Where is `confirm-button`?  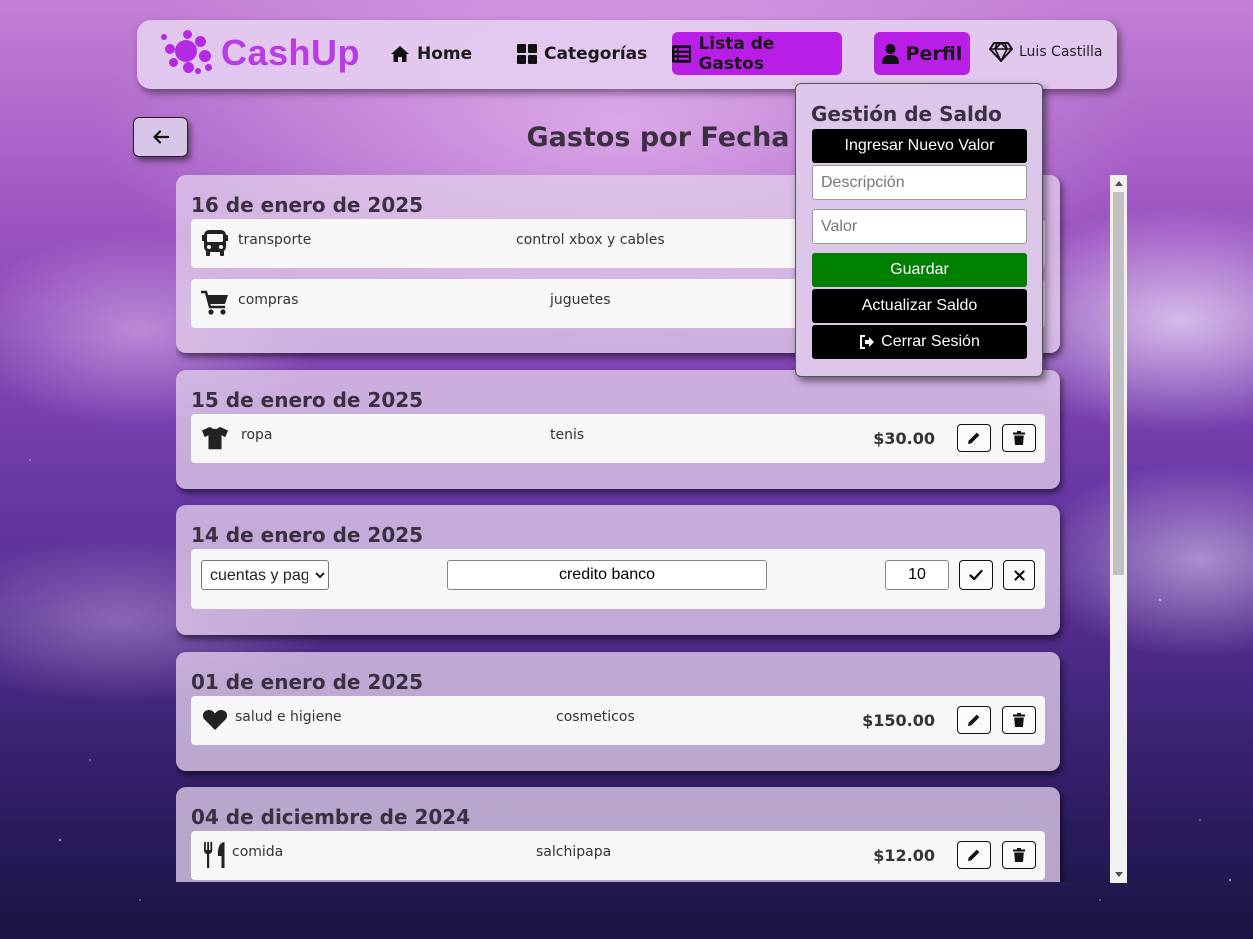 confirm-button is located at coordinates (976, 575).